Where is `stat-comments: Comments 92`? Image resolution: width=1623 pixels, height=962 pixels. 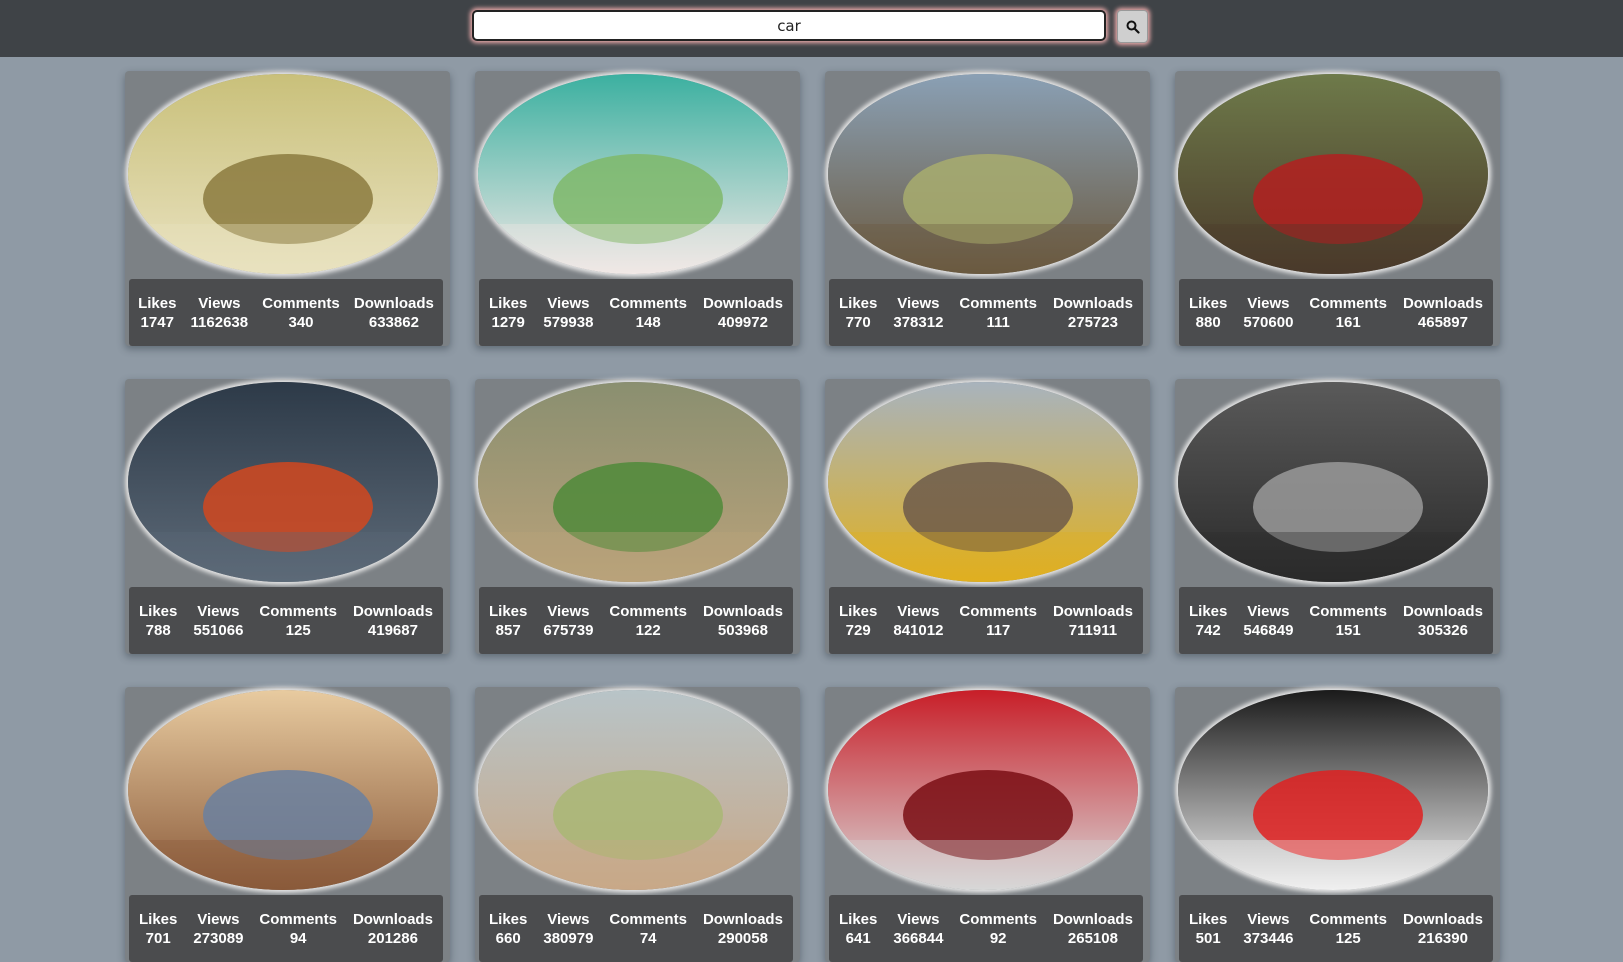 stat-comments: Comments 92 is located at coordinates (998, 929).